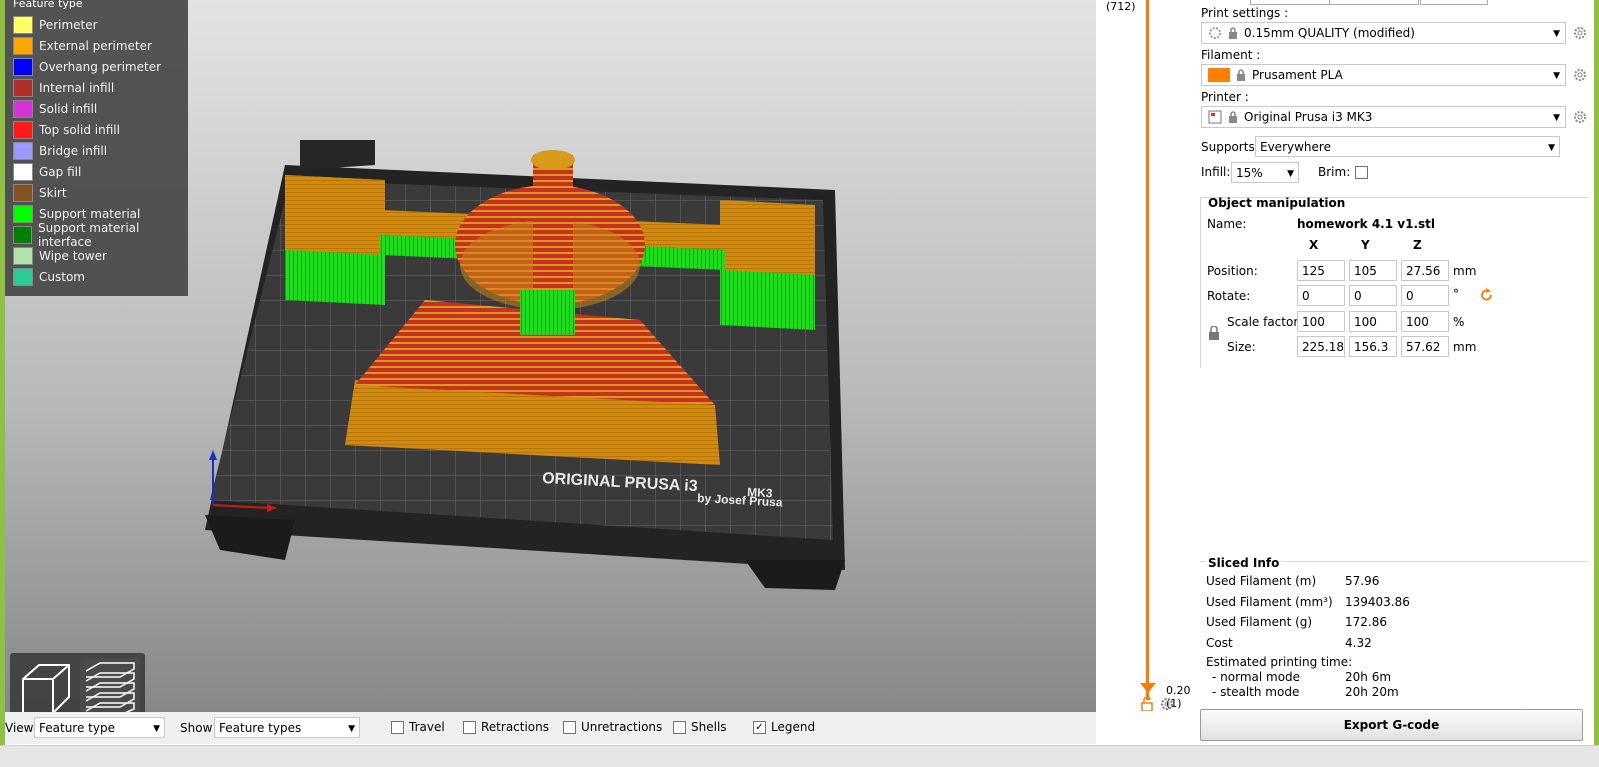 Image resolution: width=1599 pixels, height=767 pixels. Describe the element at coordinates (1214, 333) in the screenshot. I see `scale-lock-icon` at that location.